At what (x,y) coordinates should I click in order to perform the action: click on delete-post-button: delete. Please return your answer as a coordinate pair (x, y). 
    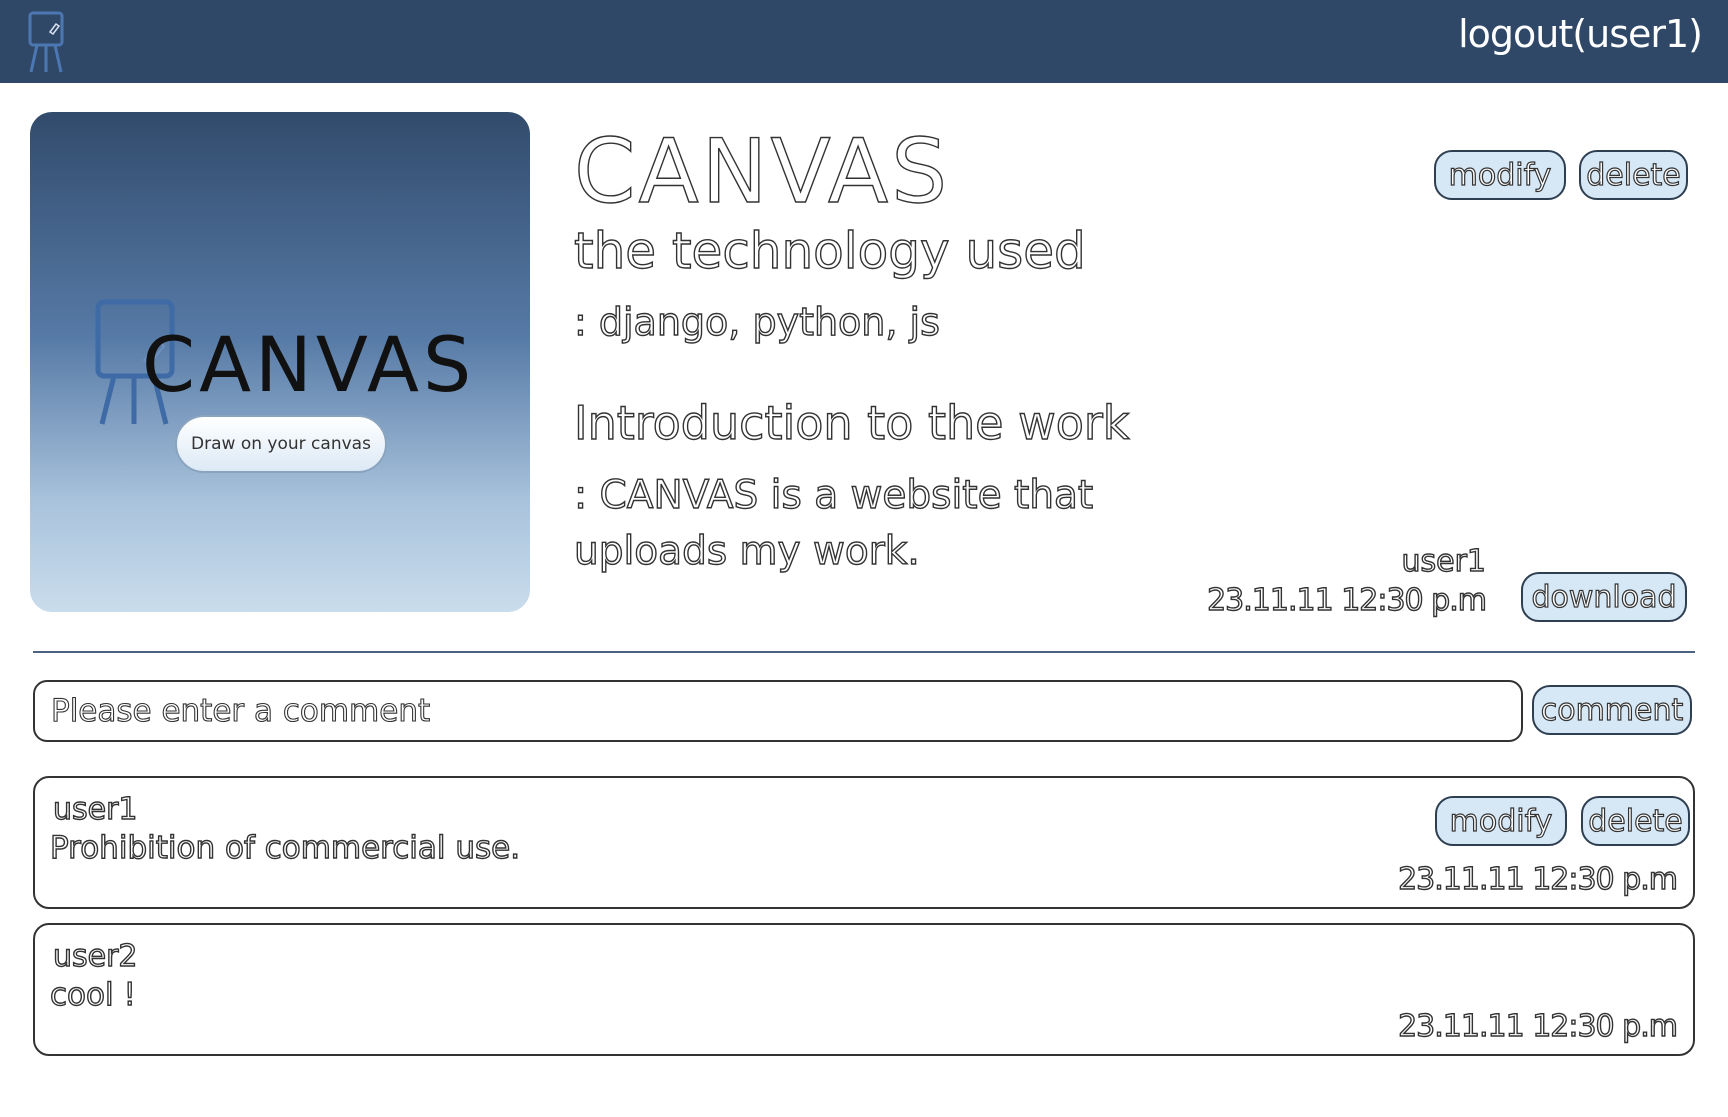
    Looking at the image, I should click on (1633, 175).